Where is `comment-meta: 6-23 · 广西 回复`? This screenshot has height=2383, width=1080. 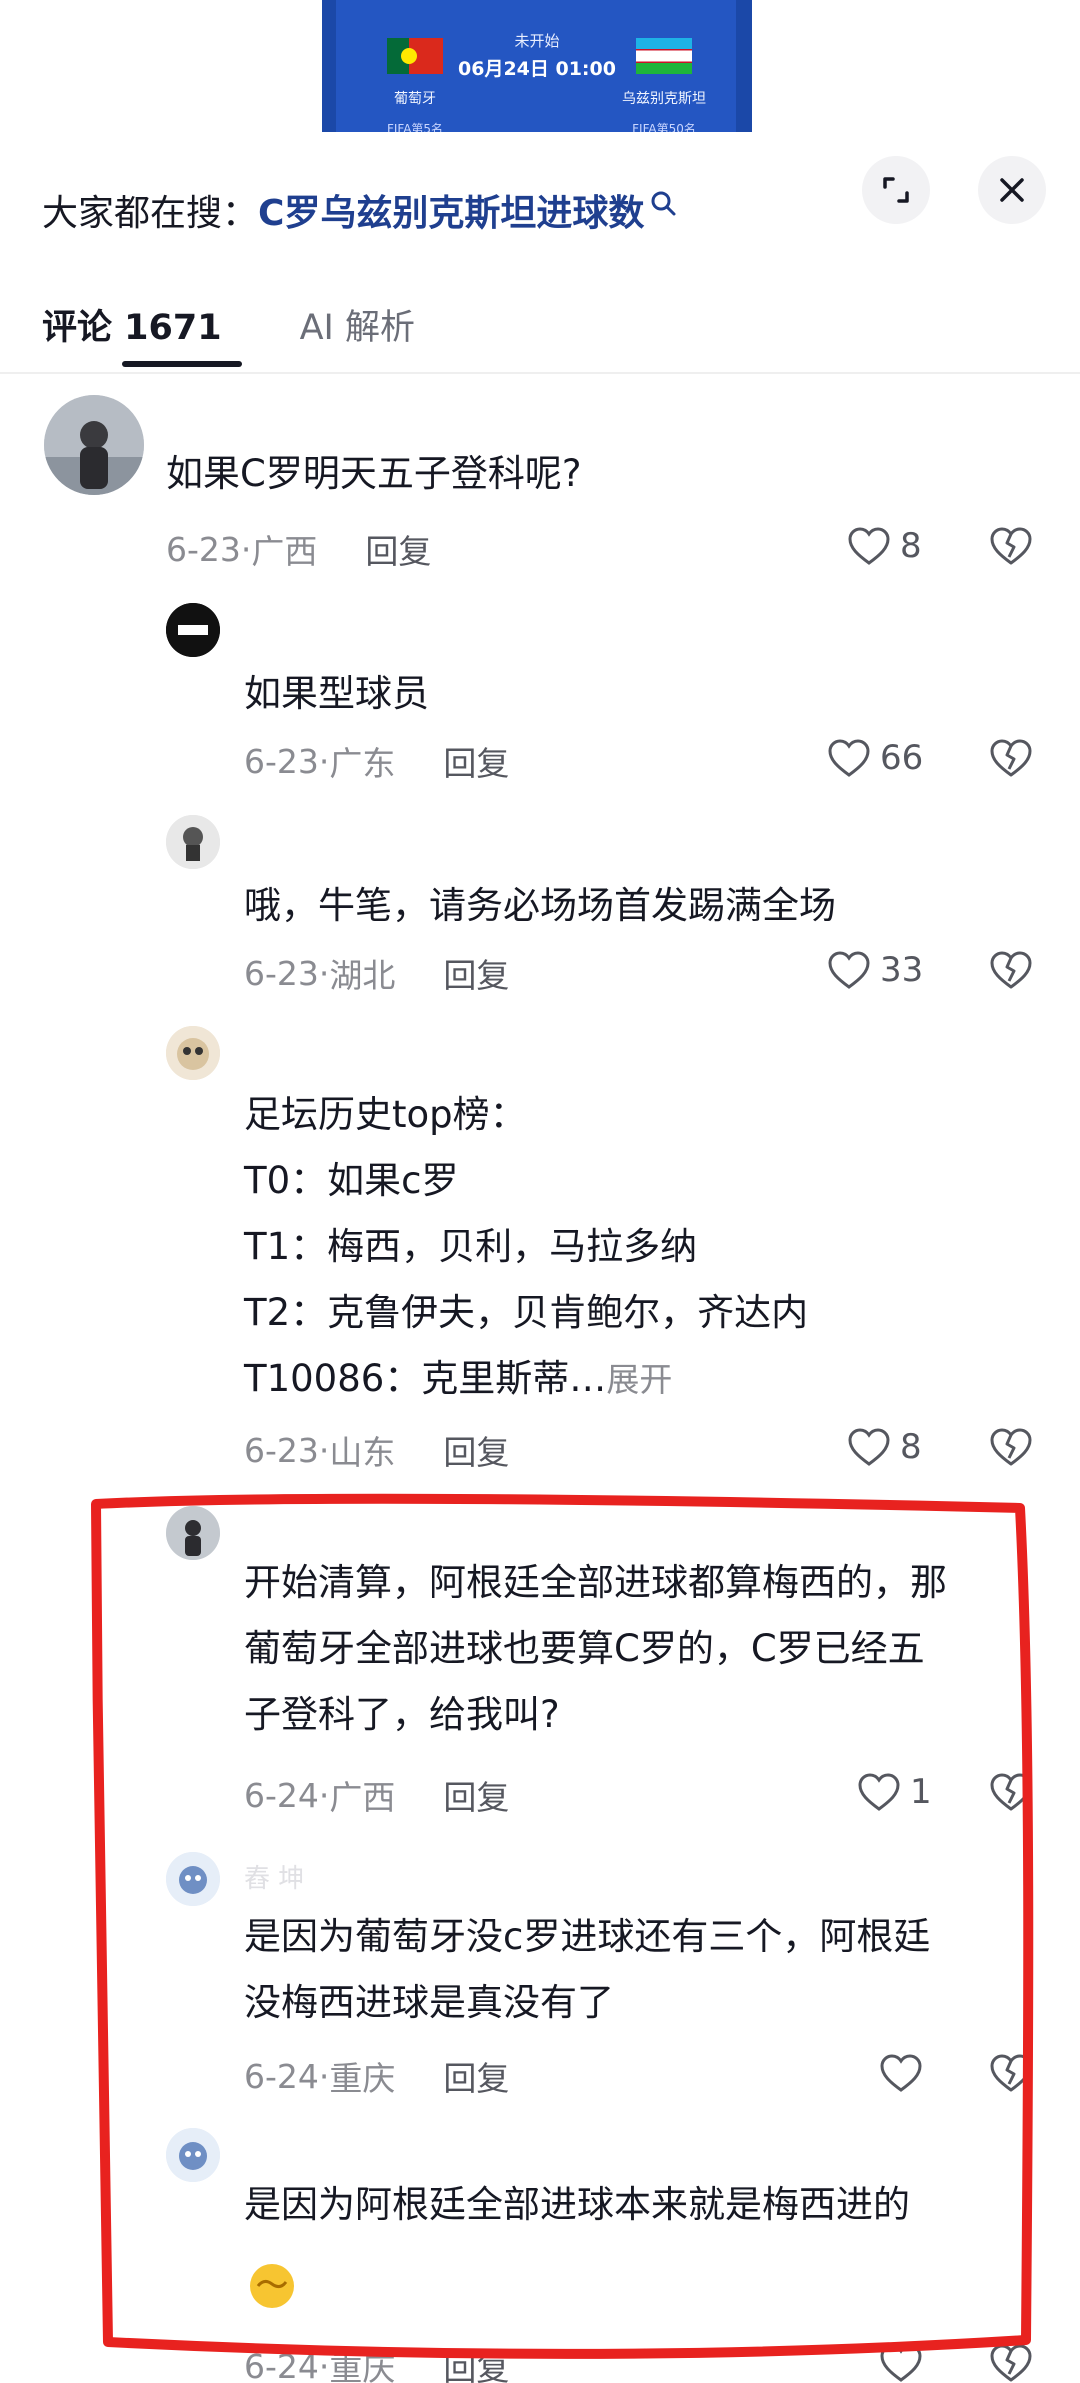
comment-meta: 6-23 · 广西 回复 is located at coordinates (298, 549).